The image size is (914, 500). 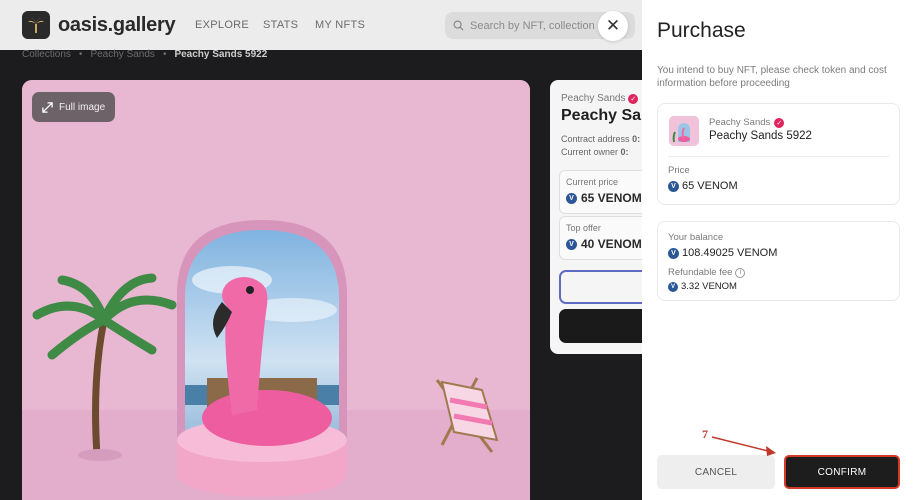 What do you see at coordinates (47, 107) in the screenshot?
I see `expand-icon` at bounding box center [47, 107].